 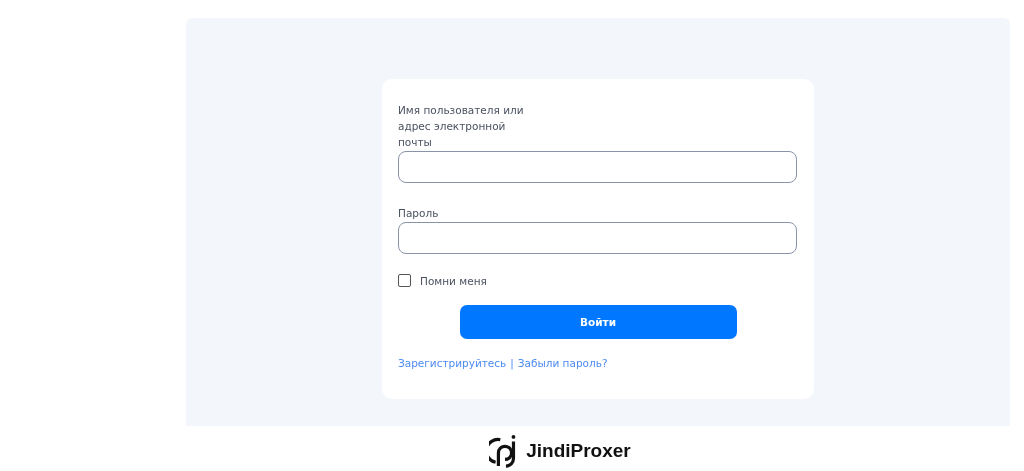 What do you see at coordinates (598, 322) in the screenshot?
I see `login-button: Войти` at bounding box center [598, 322].